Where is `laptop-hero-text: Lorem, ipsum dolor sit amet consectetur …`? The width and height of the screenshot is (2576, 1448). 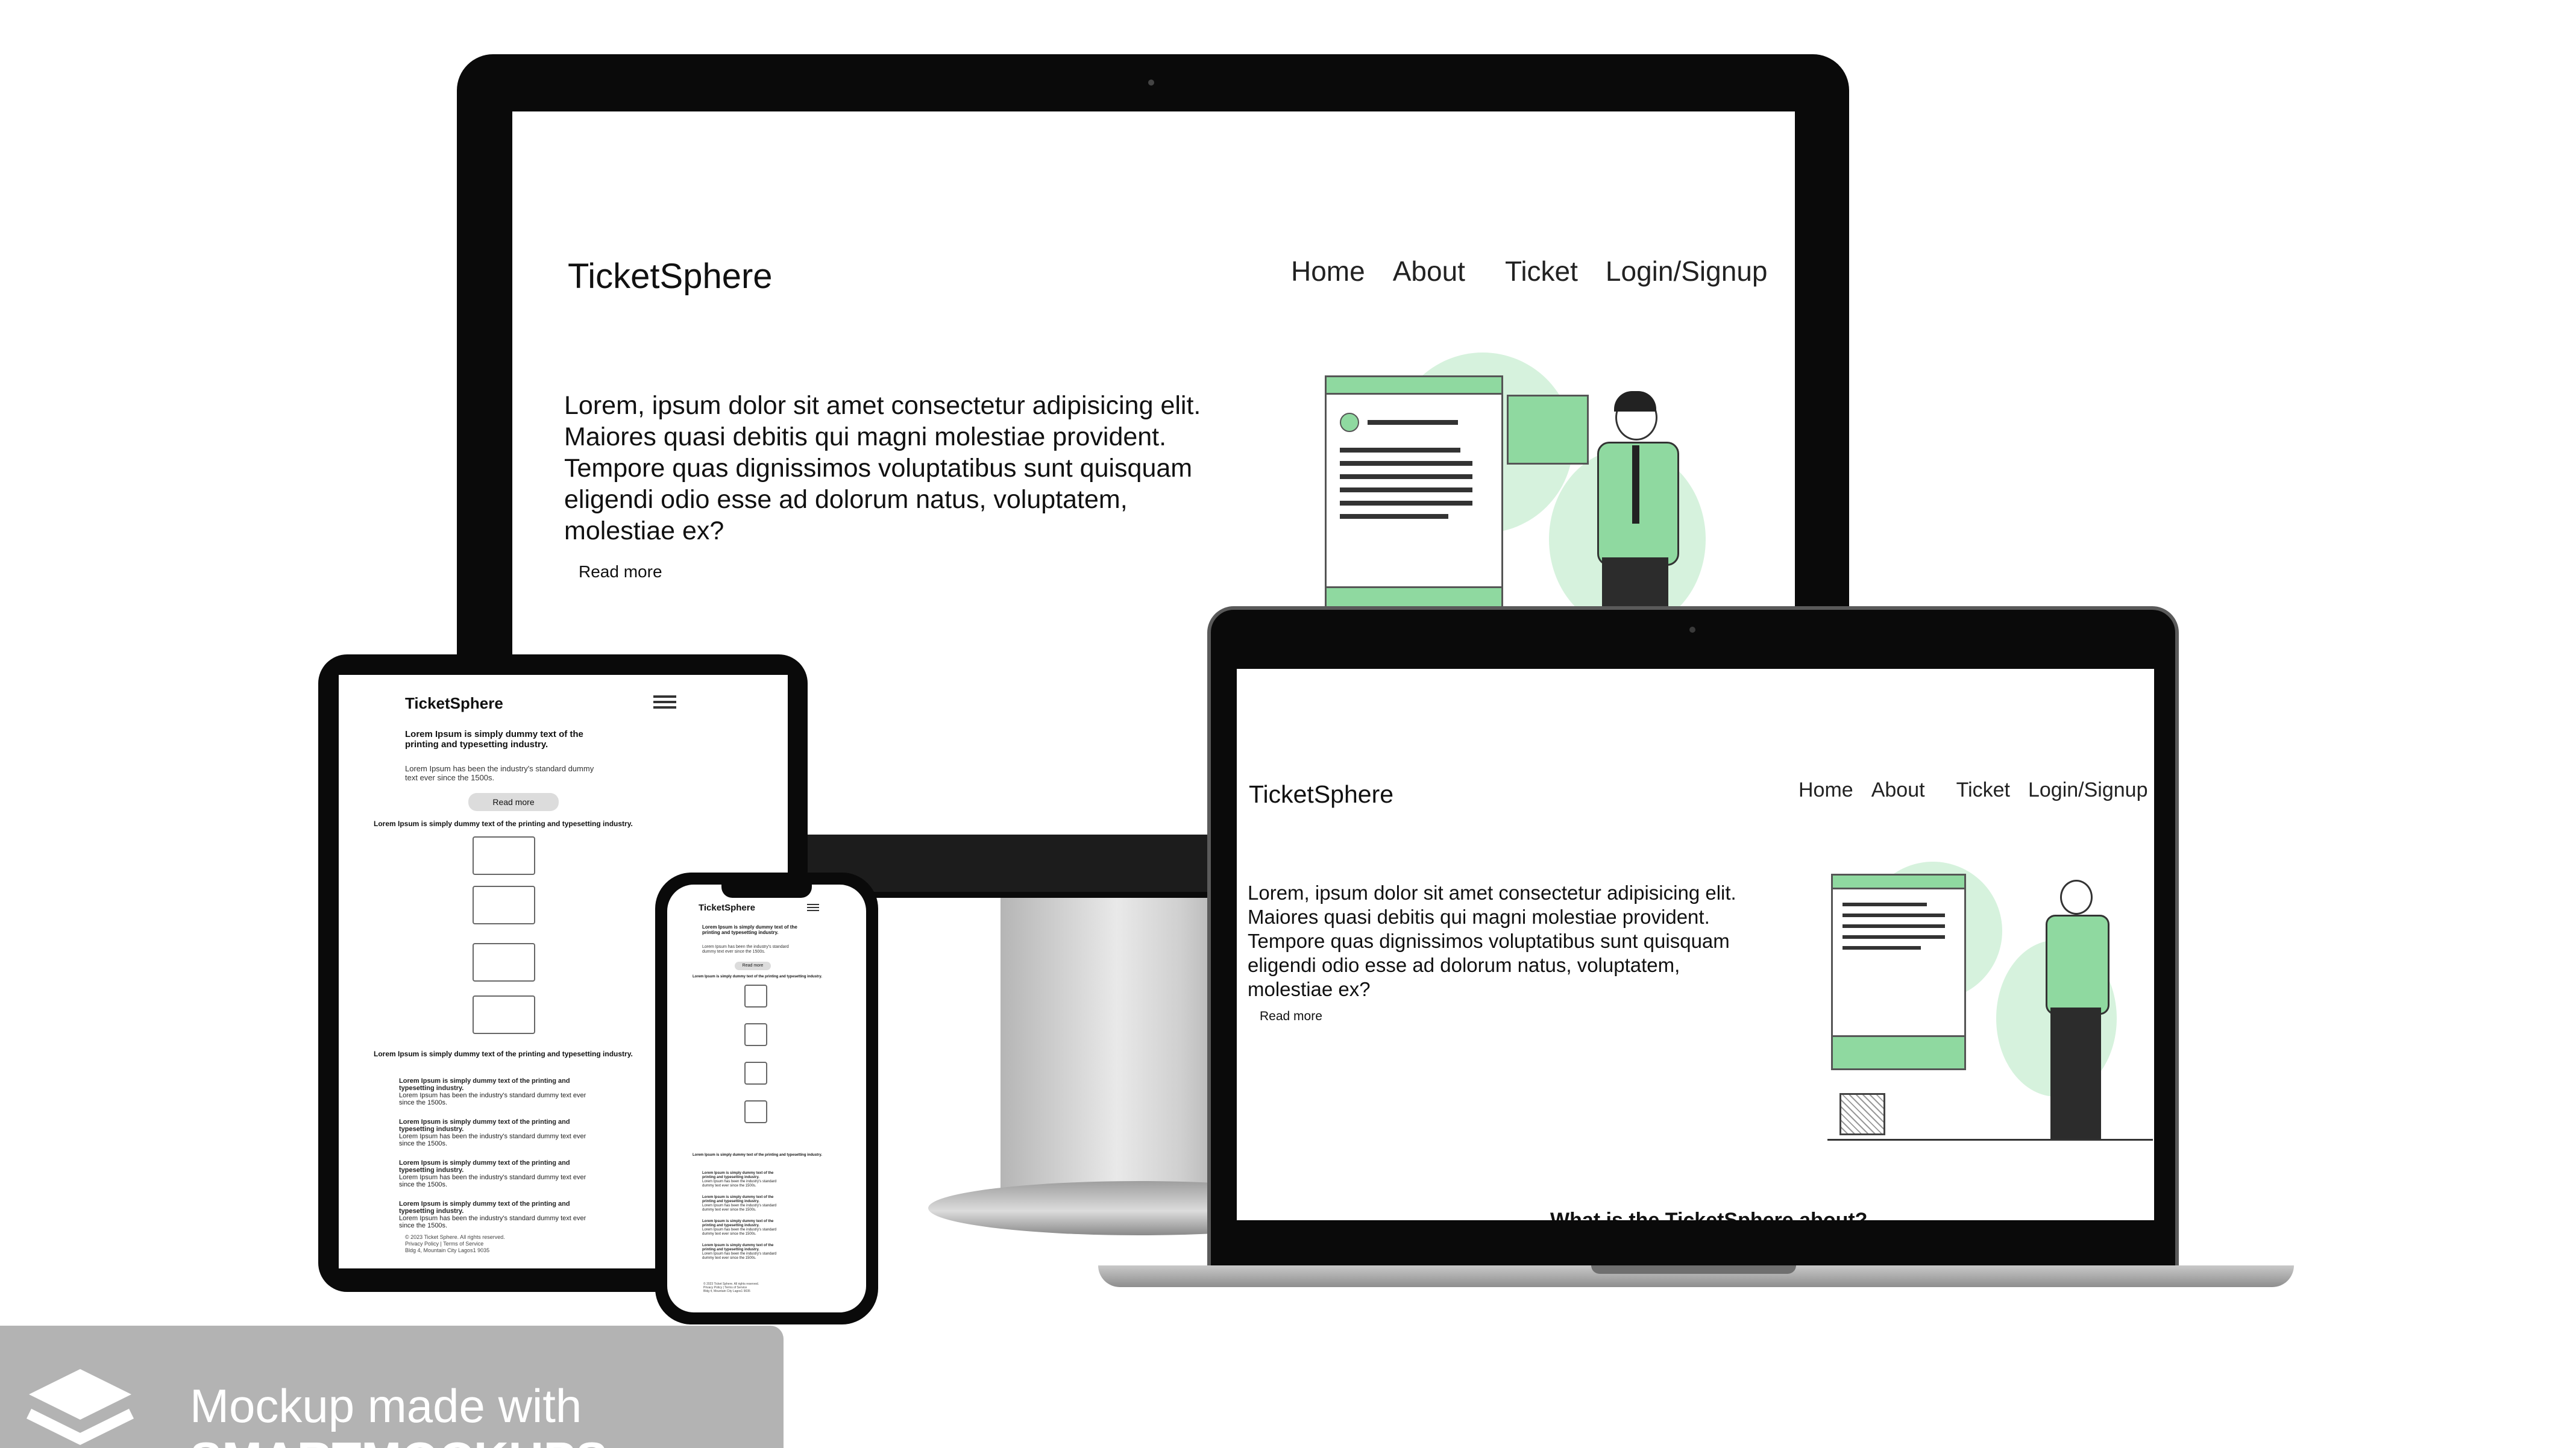
laptop-hero-text: Lorem, ipsum dolor sit amet consectetur … is located at coordinates (1492, 941).